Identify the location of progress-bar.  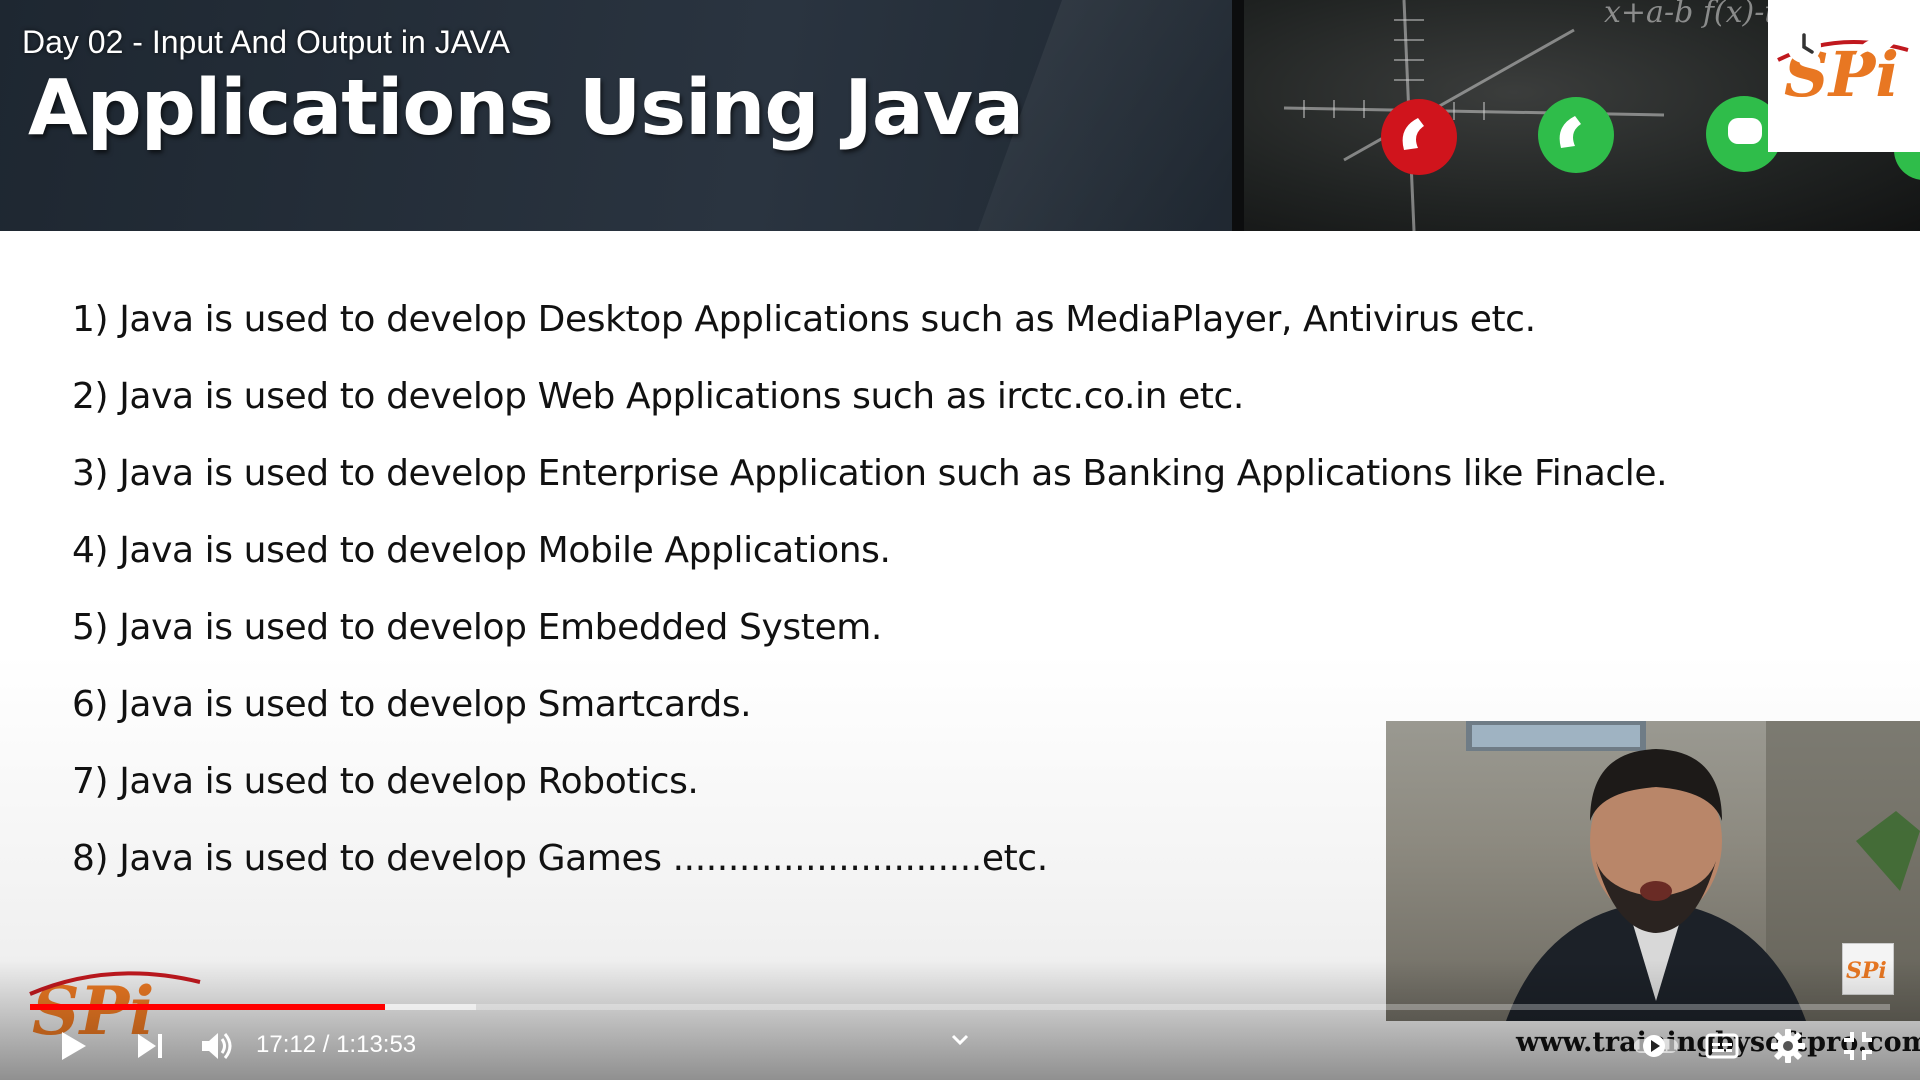
(960, 1007).